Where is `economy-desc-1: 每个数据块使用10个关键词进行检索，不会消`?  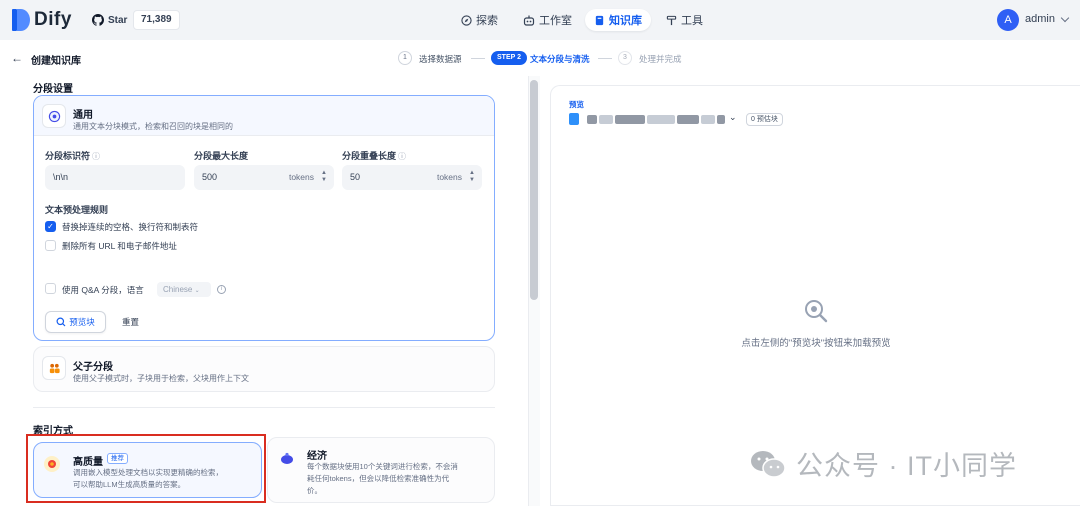
economy-desc-1: 每个数据块使用10个关键词进行检索，不会消 is located at coordinates (382, 466).